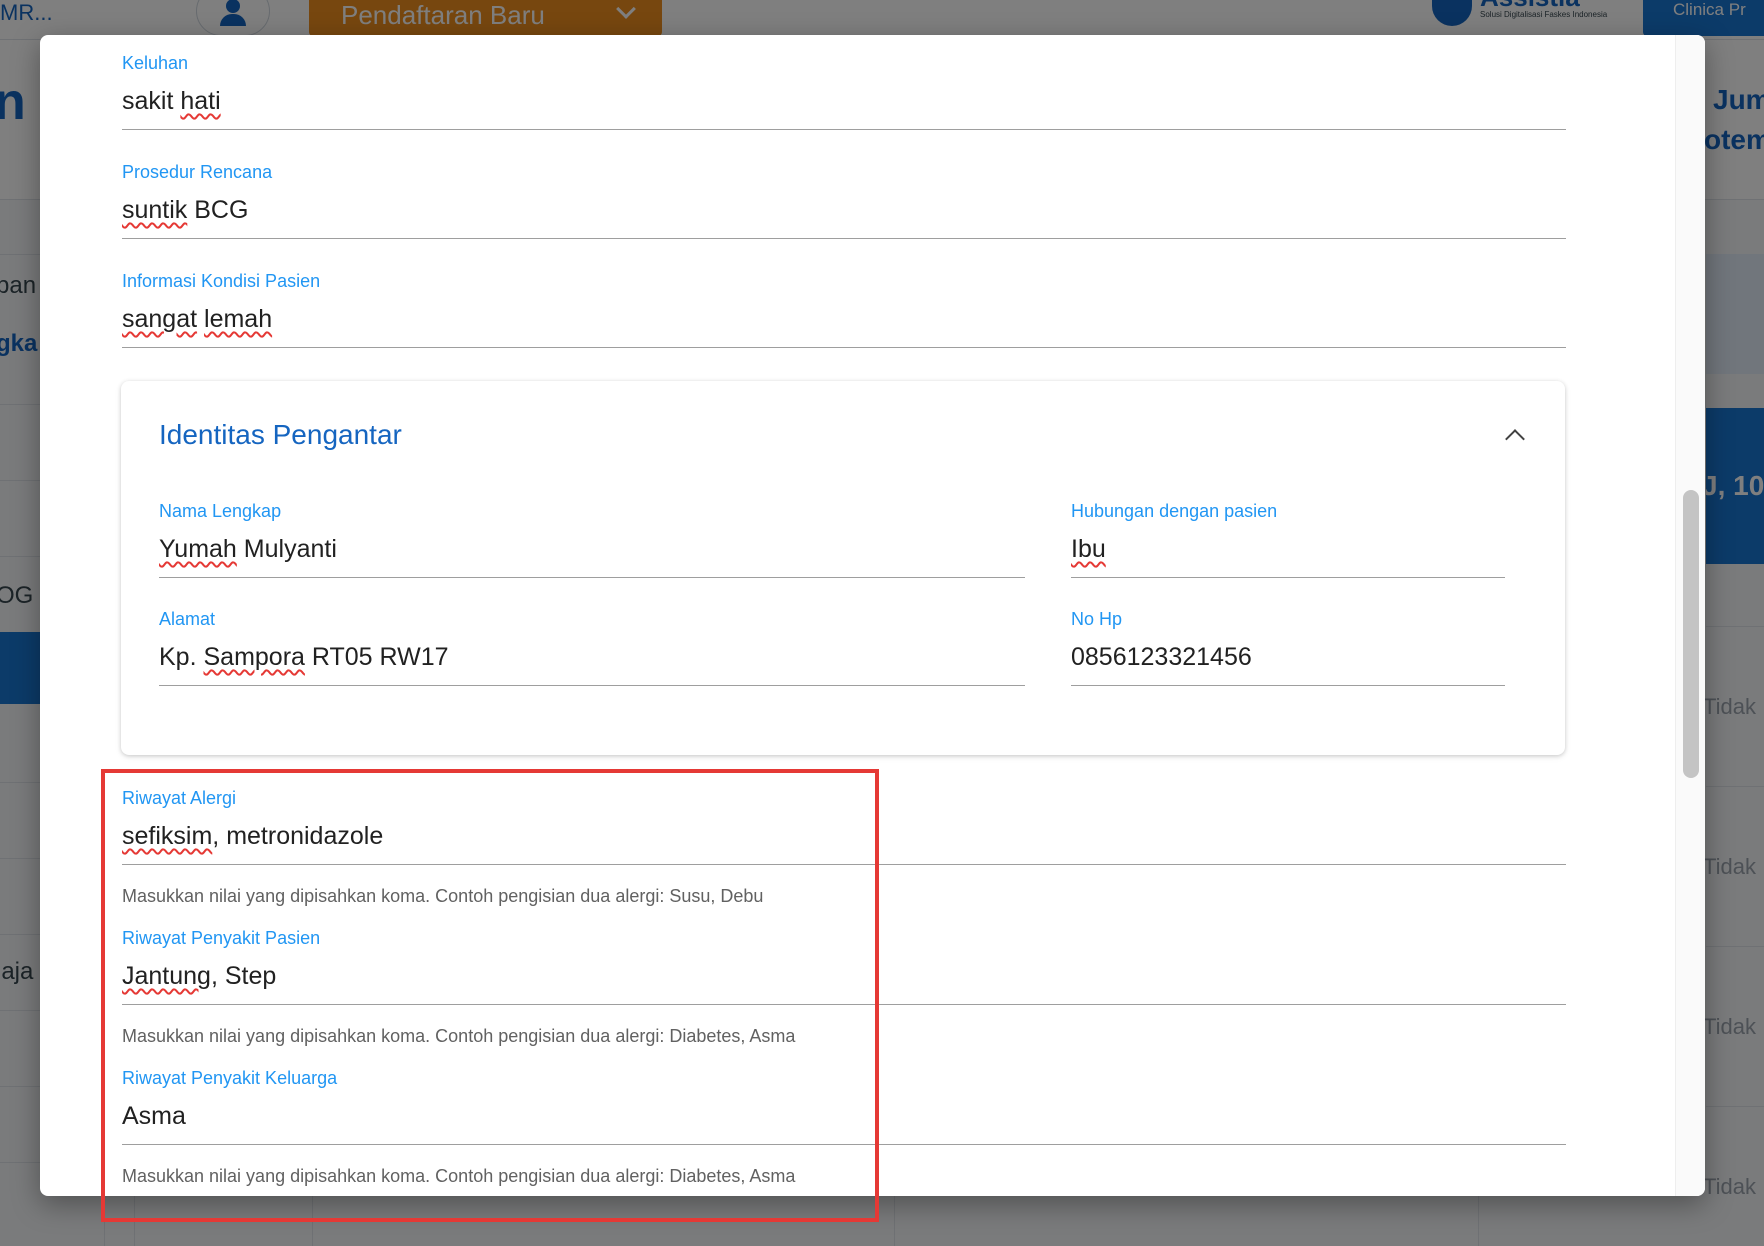  Describe the element at coordinates (376, 657) in the screenshot. I see `alamat-value-part: RT05 RW17` at that location.